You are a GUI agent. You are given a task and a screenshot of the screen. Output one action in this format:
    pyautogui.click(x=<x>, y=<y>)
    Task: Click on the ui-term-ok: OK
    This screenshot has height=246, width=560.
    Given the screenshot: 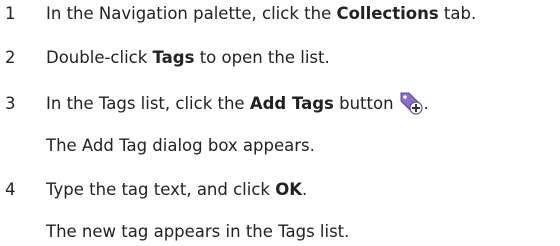 What is the action you would take?
    pyautogui.click(x=289, y=189)
    